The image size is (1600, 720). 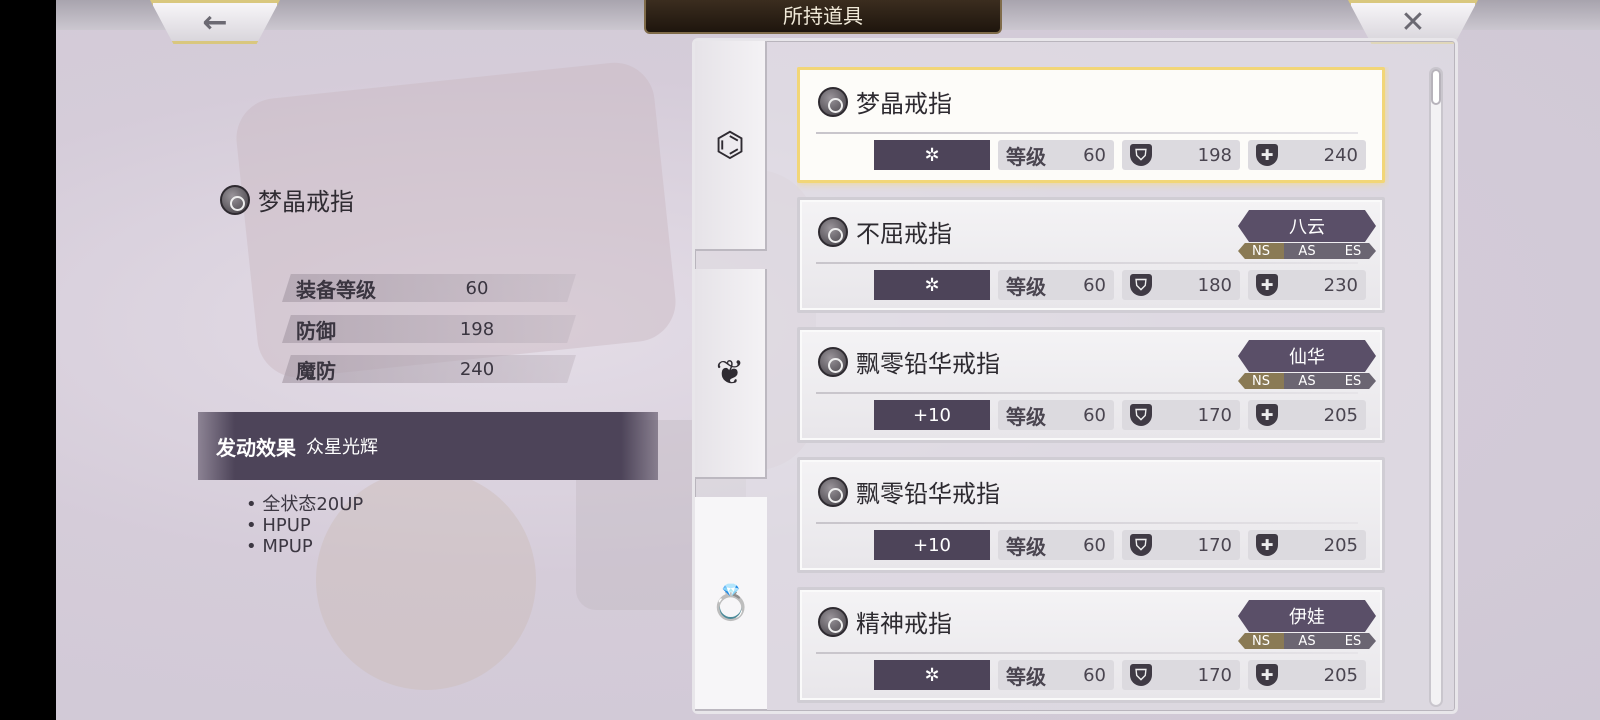 I want to click on defense-value: 198, so click(x=1214, y=155).